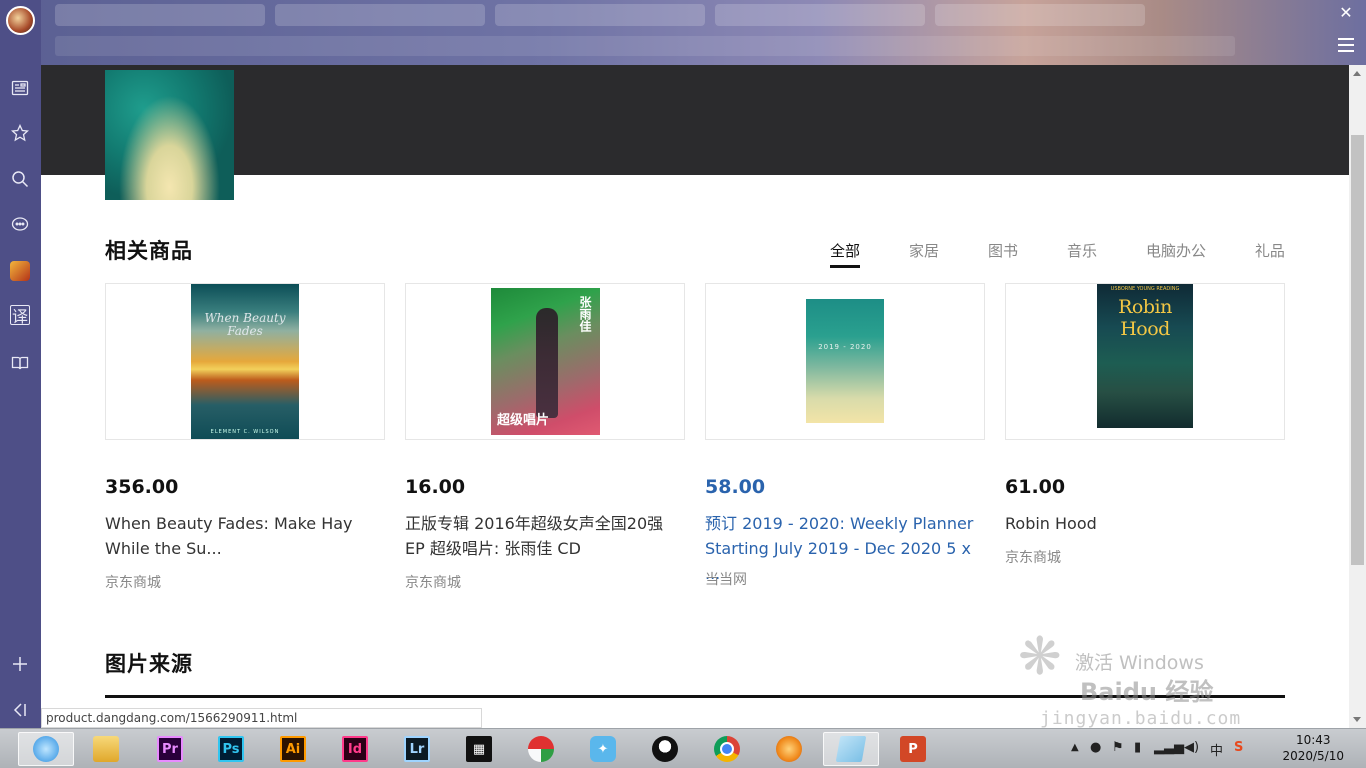 Image resolution: width=1366 pixels, height=768 pixels. I want to click on umbrella-icon, so click(541, 749).